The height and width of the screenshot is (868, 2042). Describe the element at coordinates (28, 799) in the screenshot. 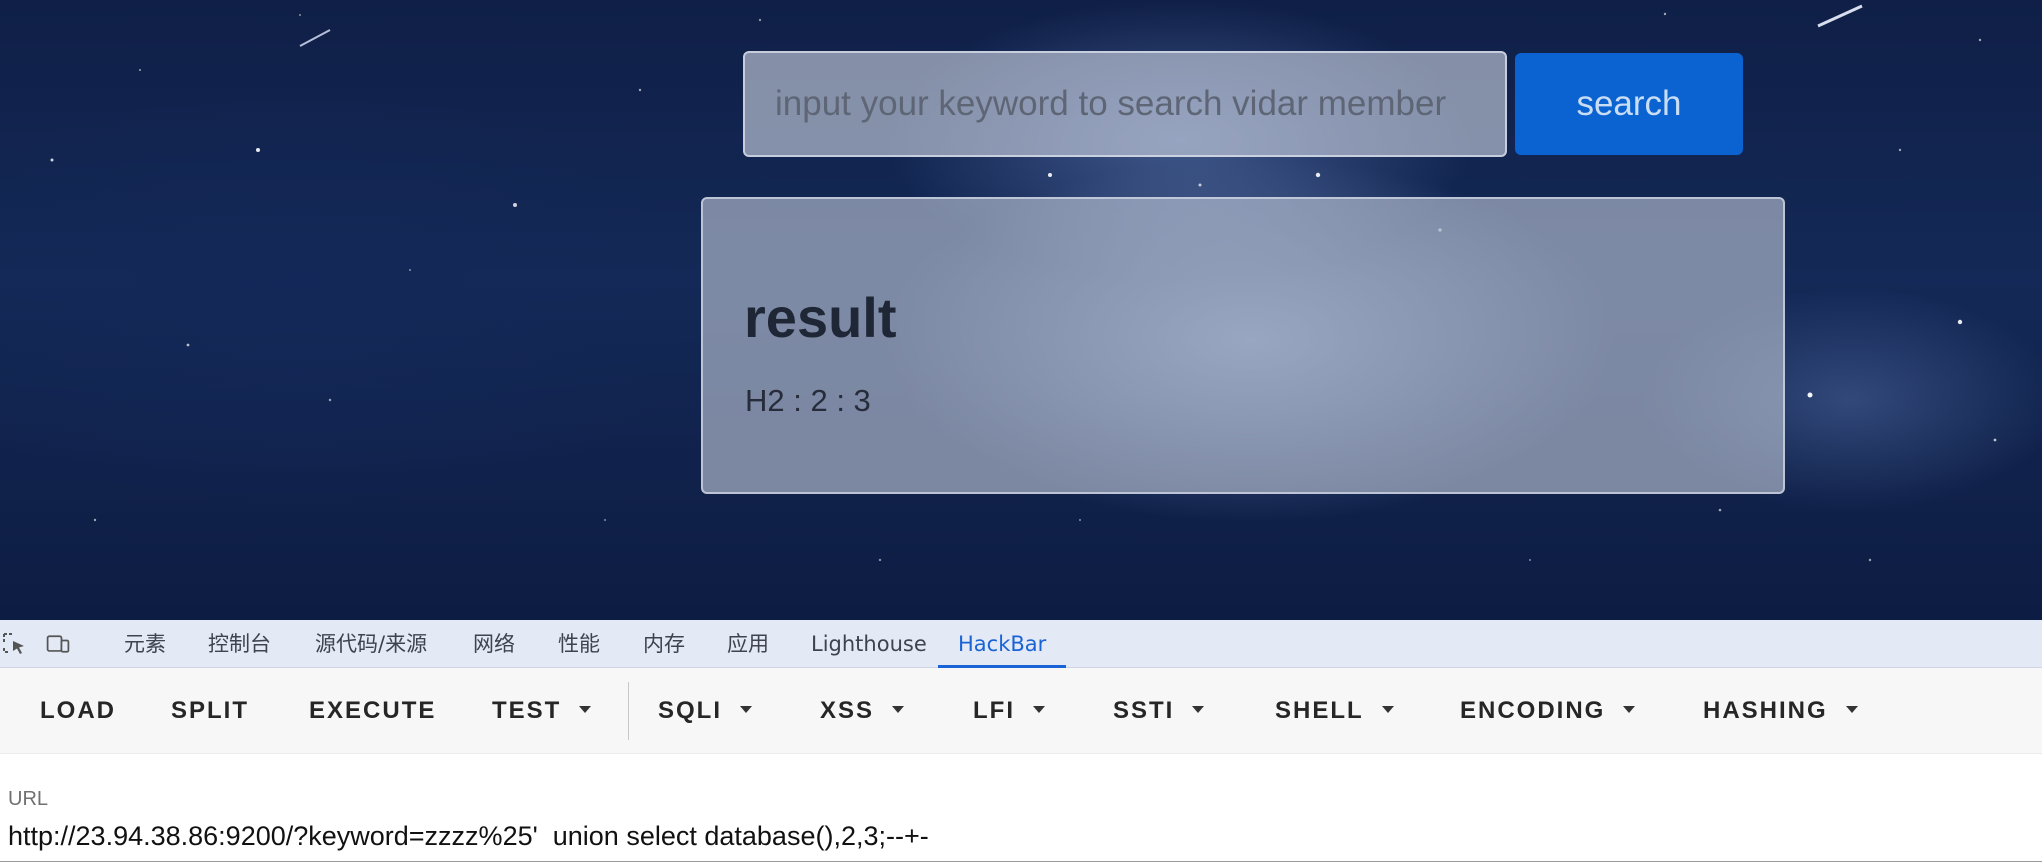

I see `url-label: URL` at that location.